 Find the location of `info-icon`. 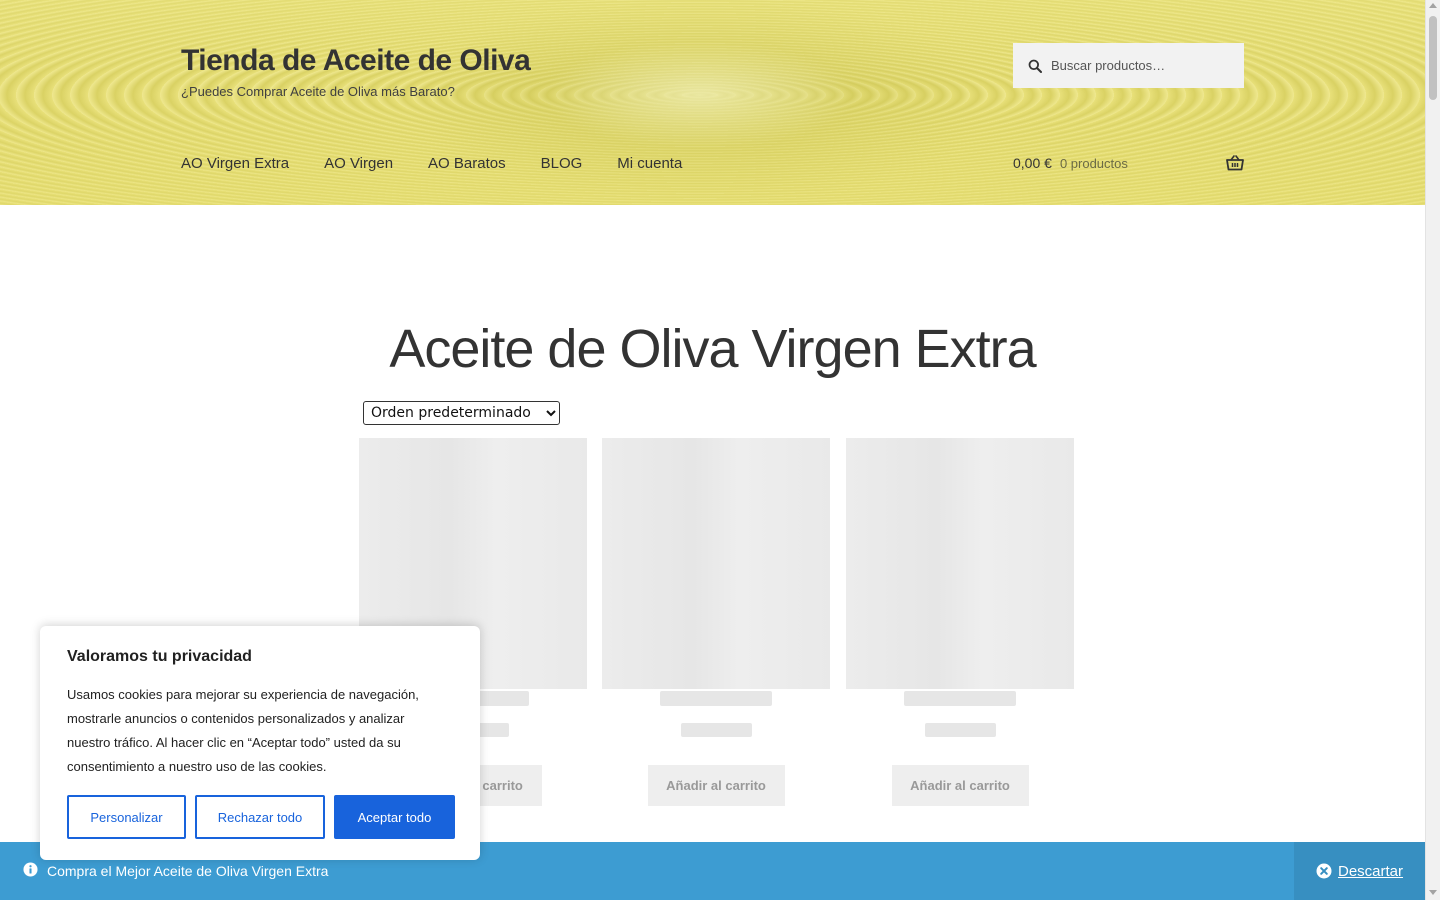

info-icon is located at coordinates (30, 871).